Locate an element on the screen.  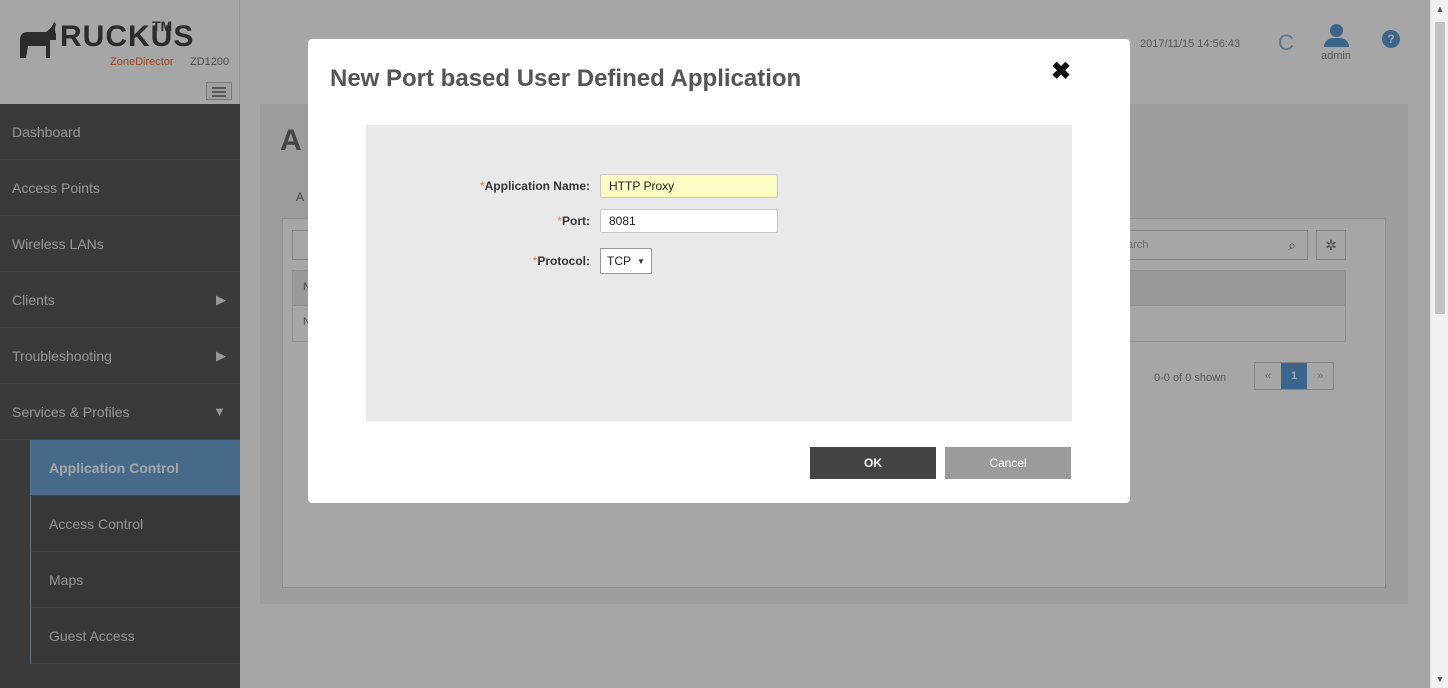
scroll-thumb is located at coordinates (1440, 168).